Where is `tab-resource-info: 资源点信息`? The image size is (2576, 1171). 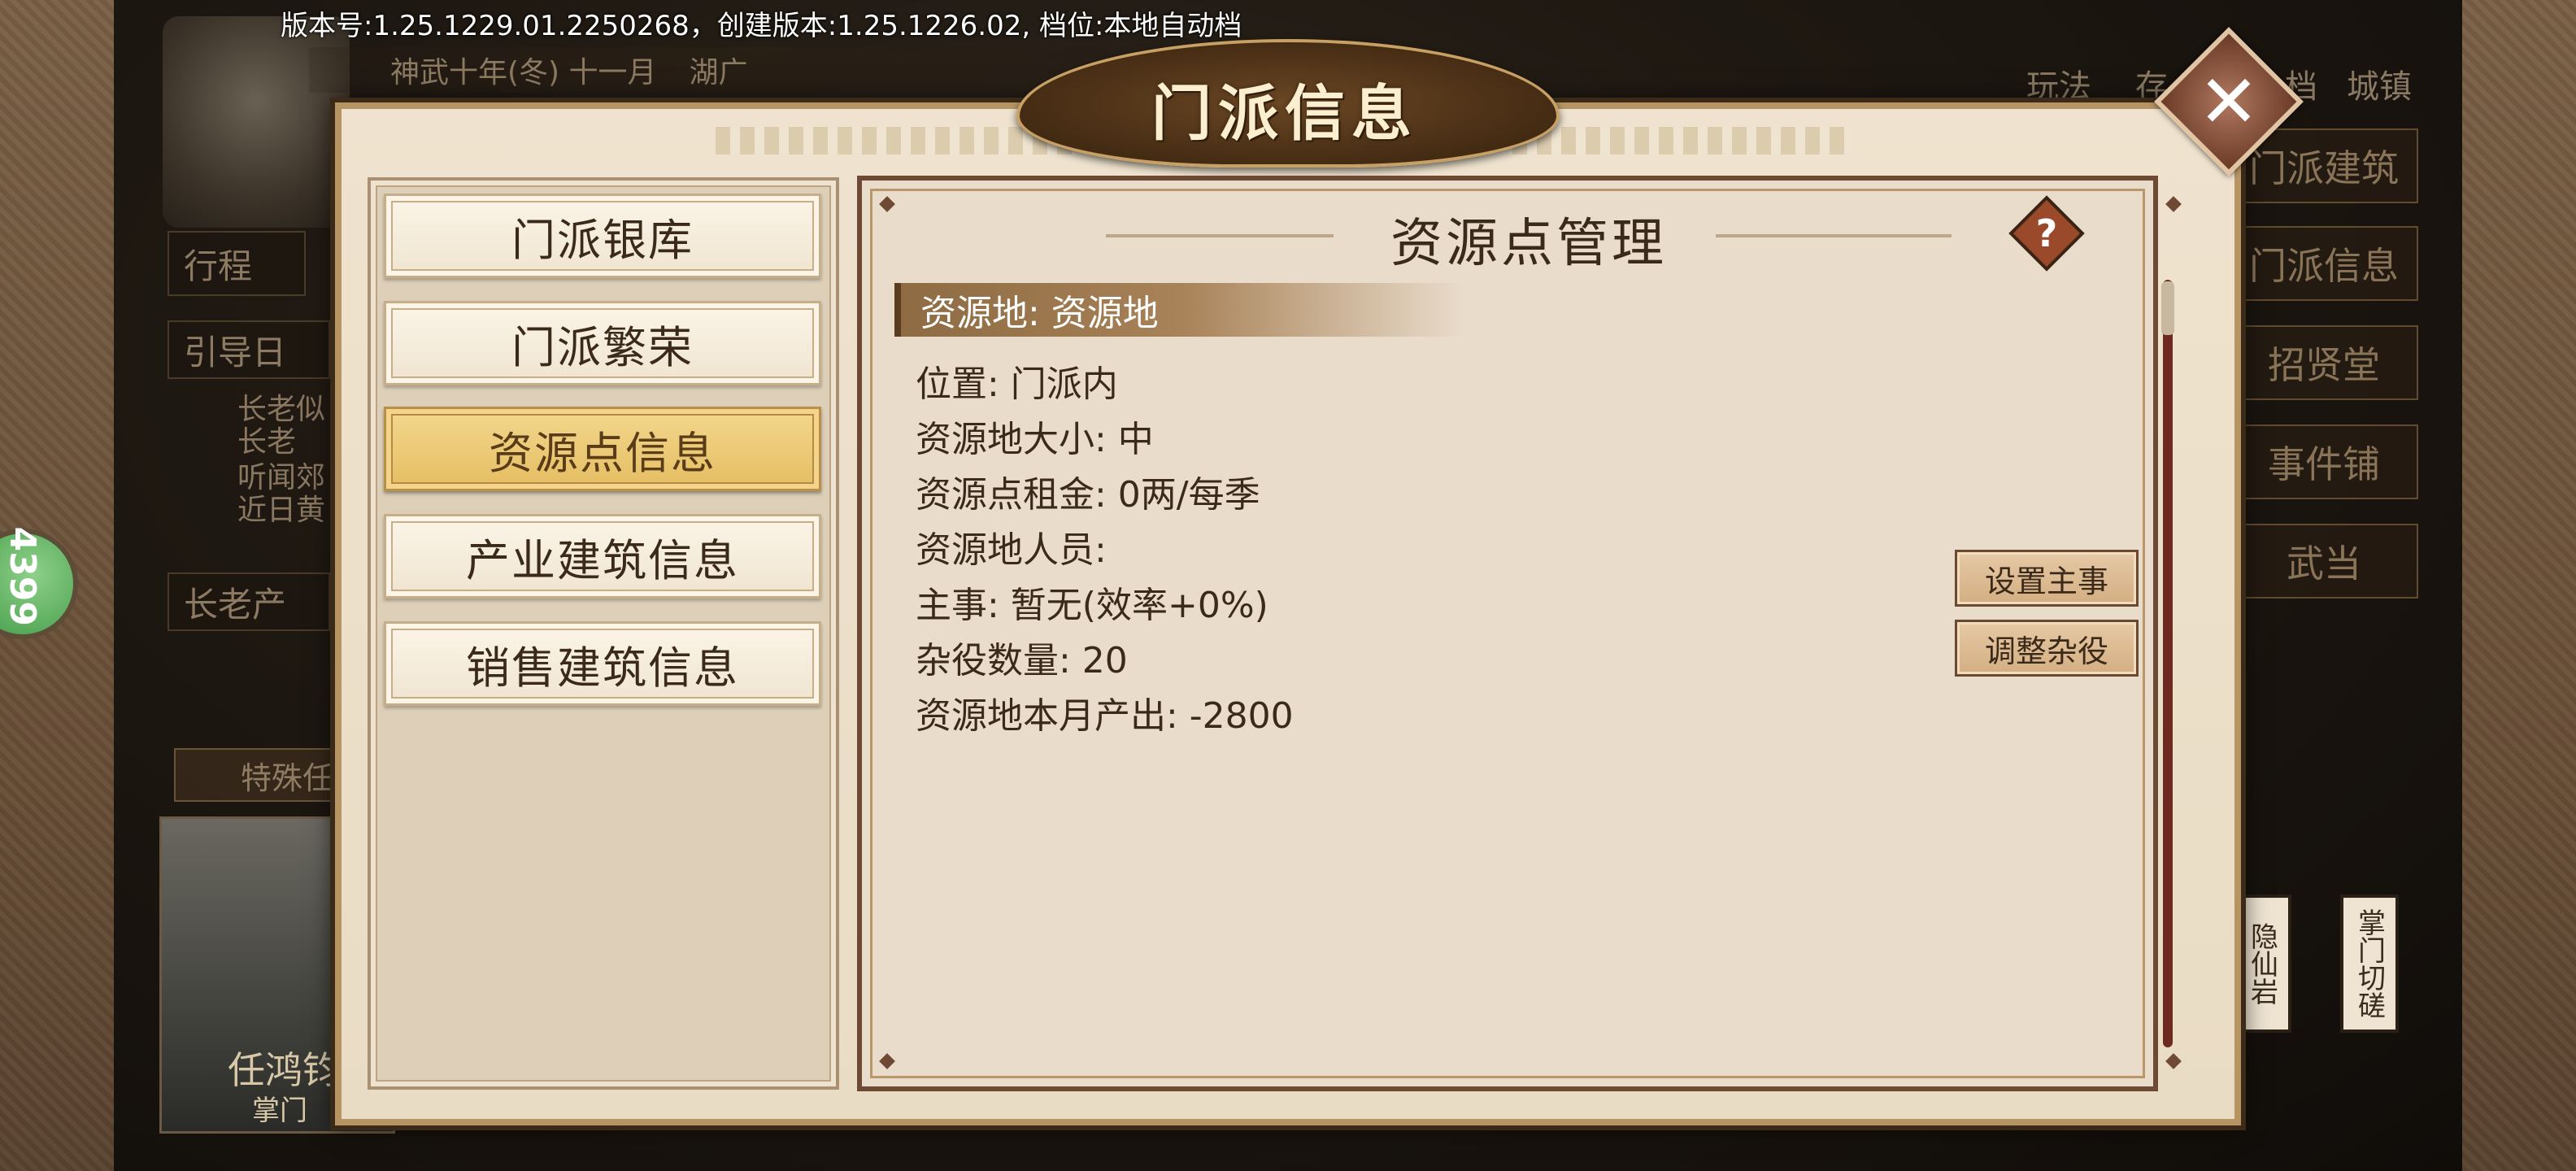
tab-resource-info: 资源点信息 is located at coordinates (602, 449).